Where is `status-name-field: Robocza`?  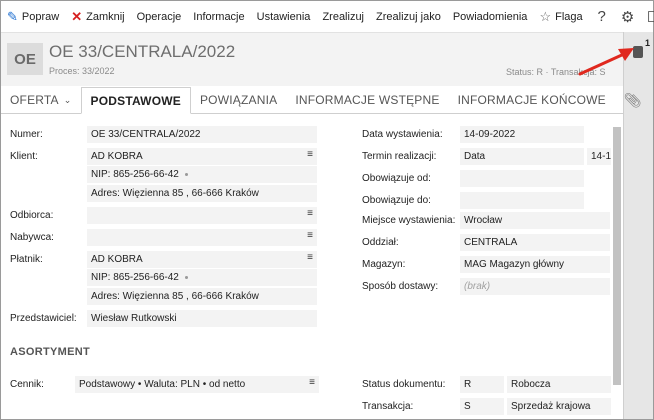
status-name-field: Robocza is located at coordinates (559, 384).